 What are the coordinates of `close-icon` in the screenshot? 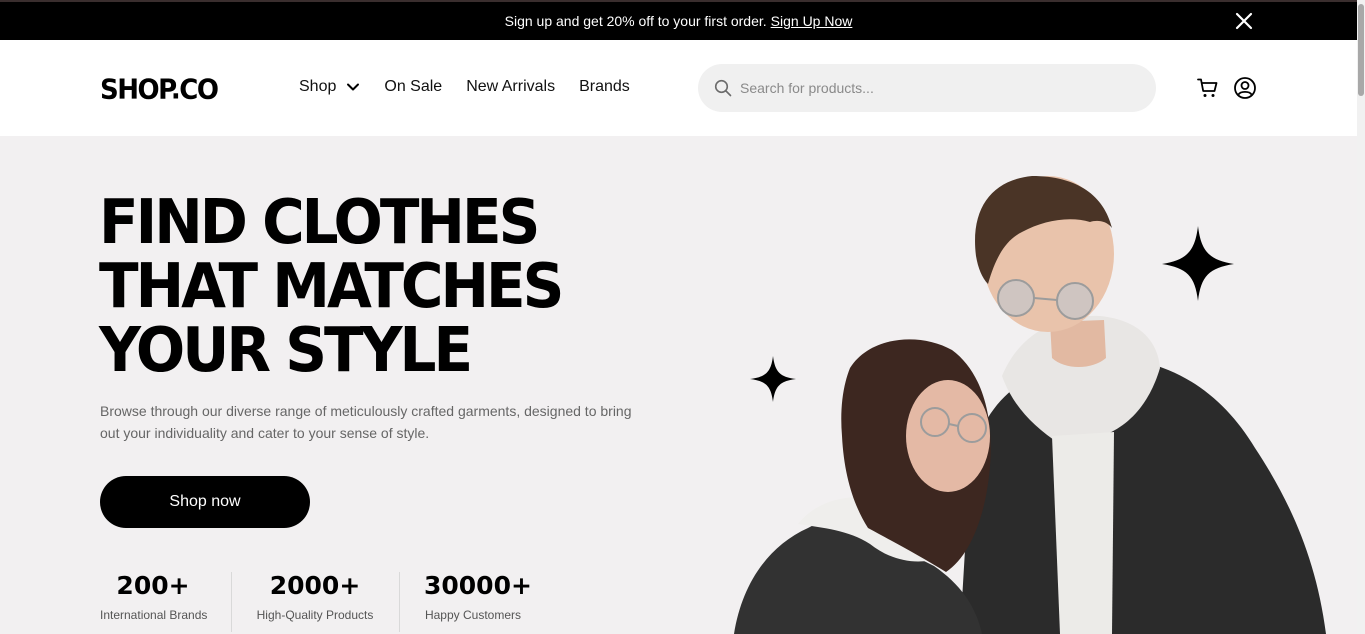 It's located at (1244, 21).